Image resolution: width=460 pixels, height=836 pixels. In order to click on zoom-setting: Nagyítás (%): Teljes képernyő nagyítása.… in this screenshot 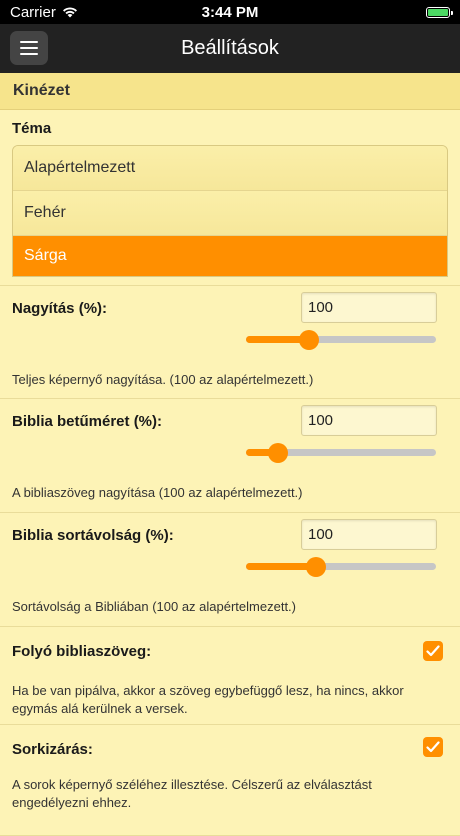, I will do `click(230, 342)`.